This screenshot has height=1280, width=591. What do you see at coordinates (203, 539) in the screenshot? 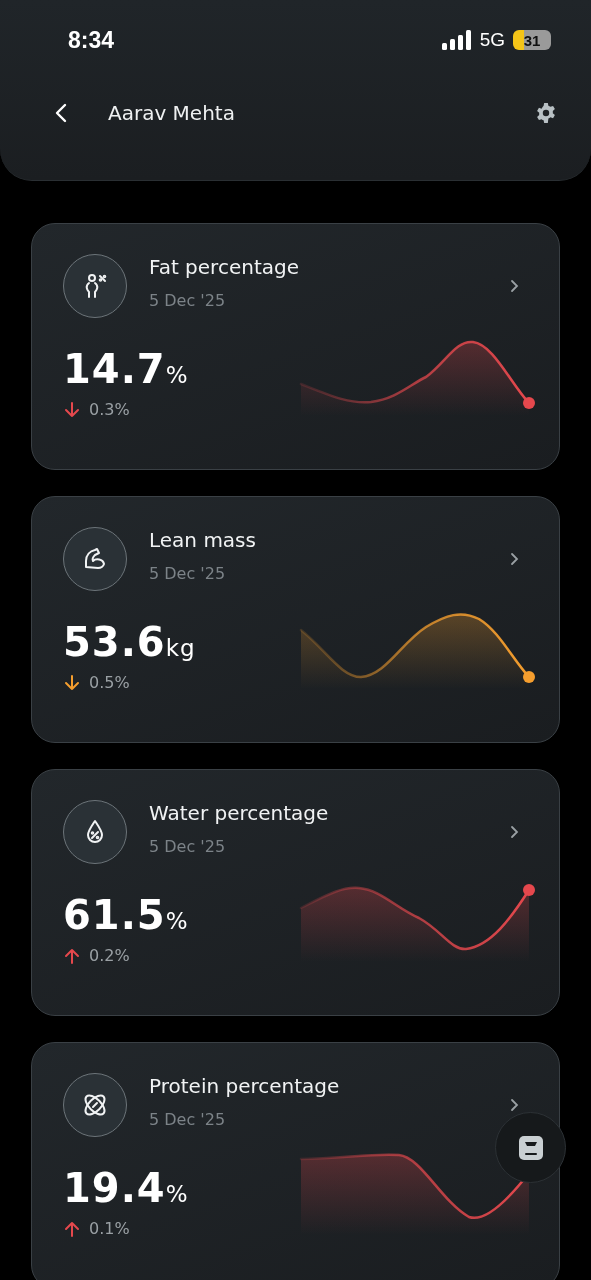
I see `metric-title: Lean mass` at bounding box center [203, 539].